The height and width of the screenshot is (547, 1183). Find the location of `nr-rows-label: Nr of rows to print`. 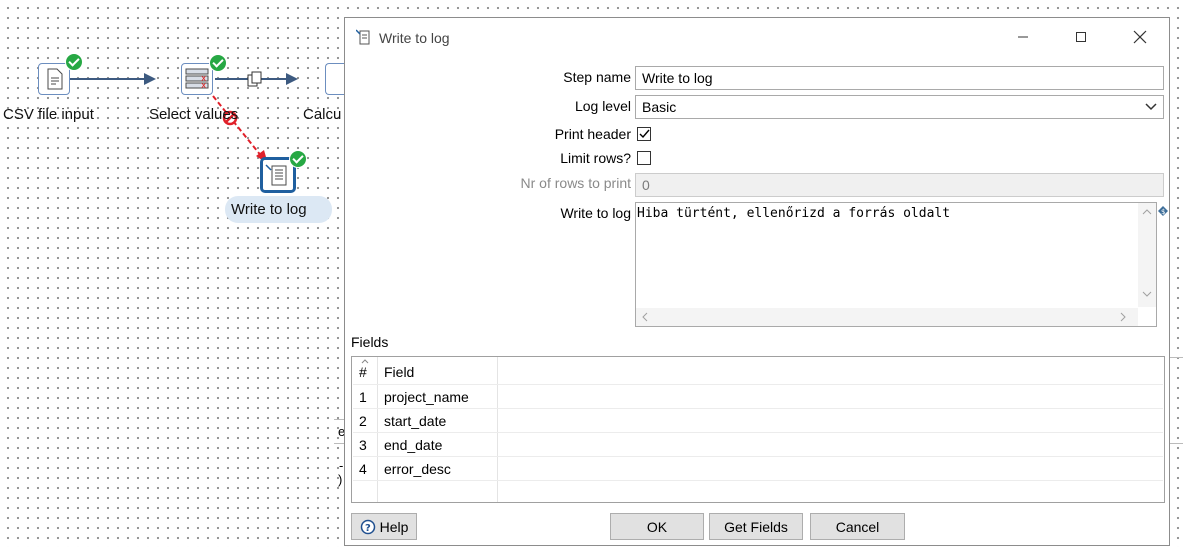

nr-rows-label: Nr of rows to print is located at coordinates (575, 183).